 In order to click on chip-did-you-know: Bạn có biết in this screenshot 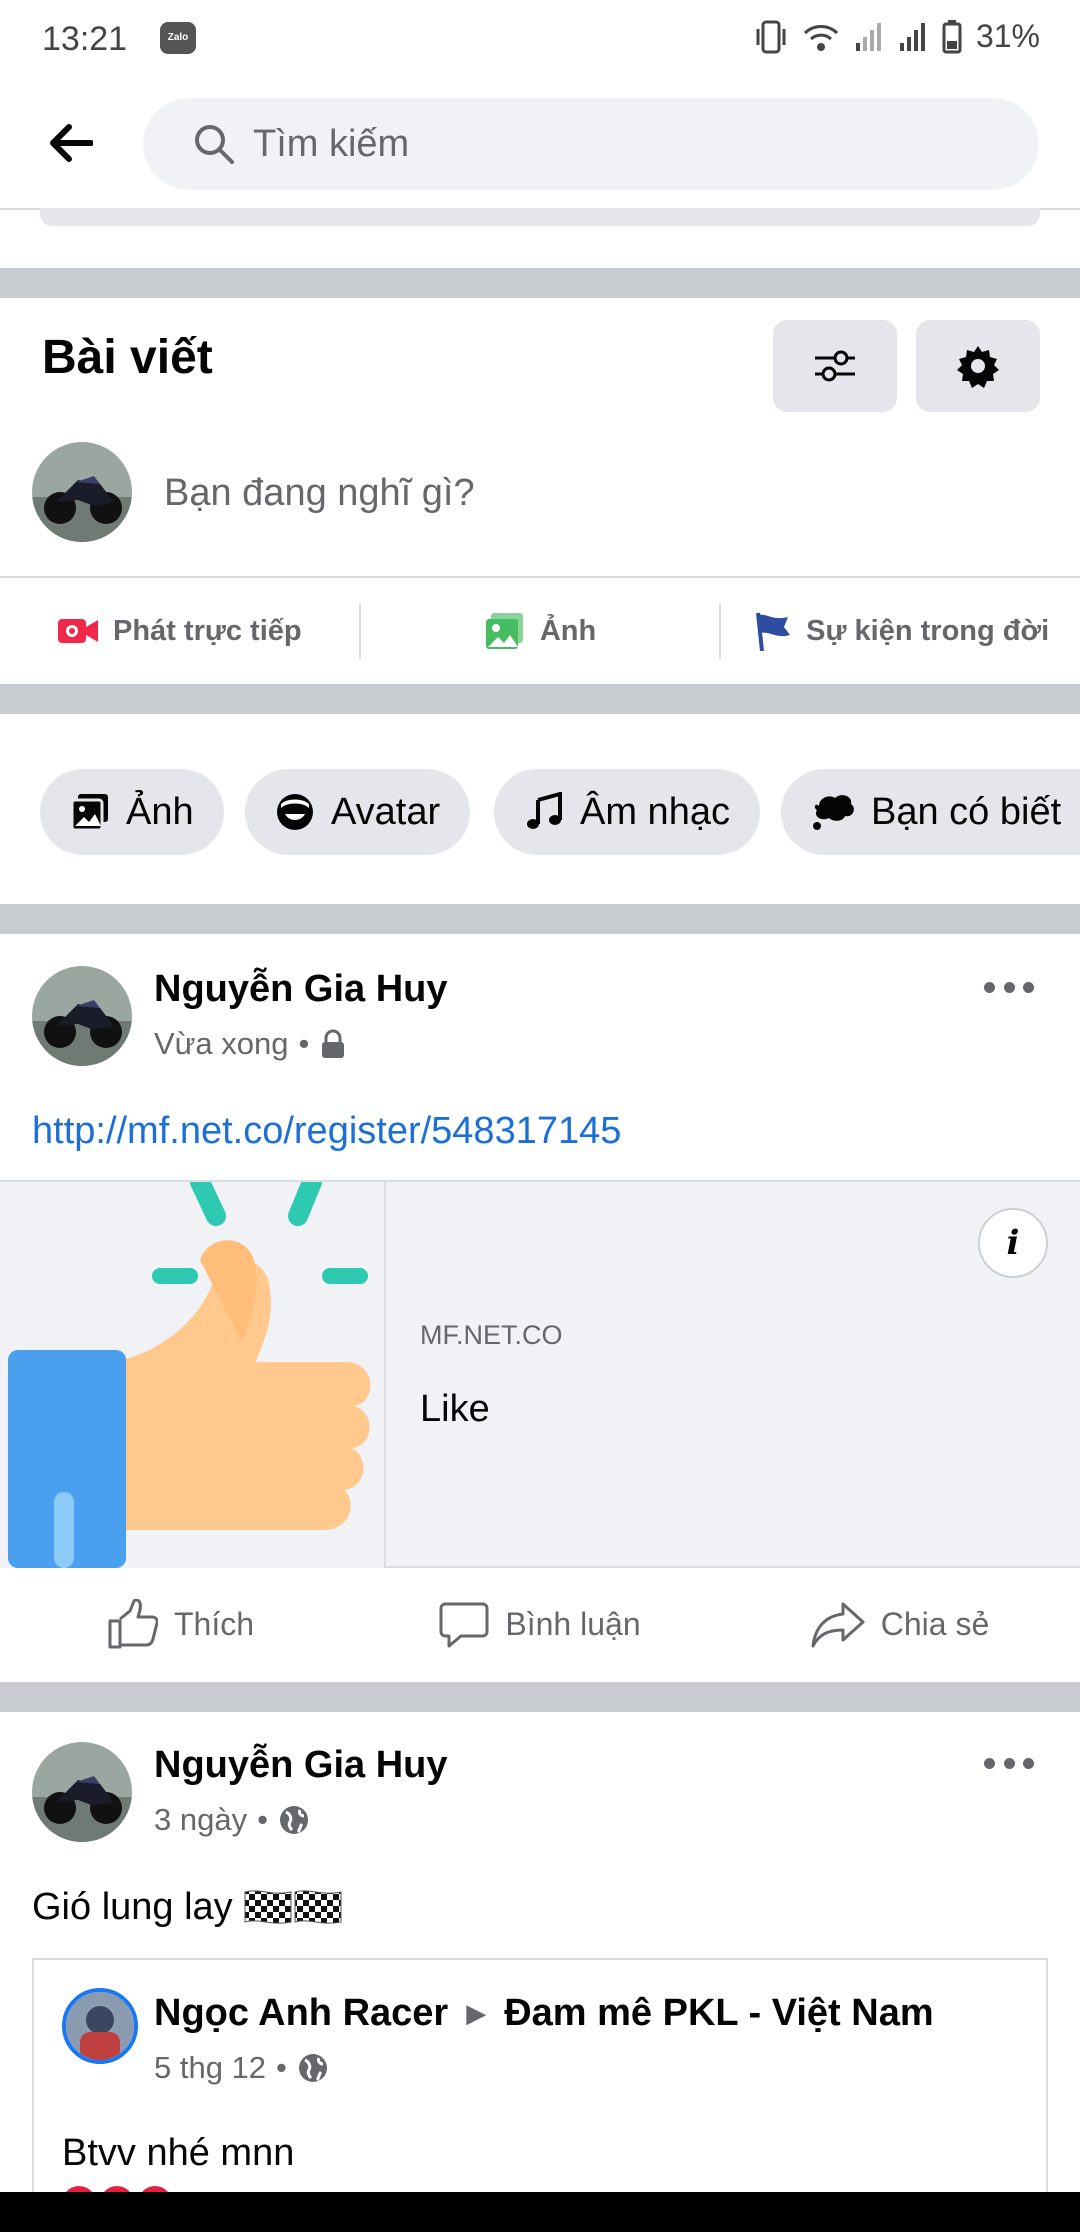, I will do `click(930, 812)`.